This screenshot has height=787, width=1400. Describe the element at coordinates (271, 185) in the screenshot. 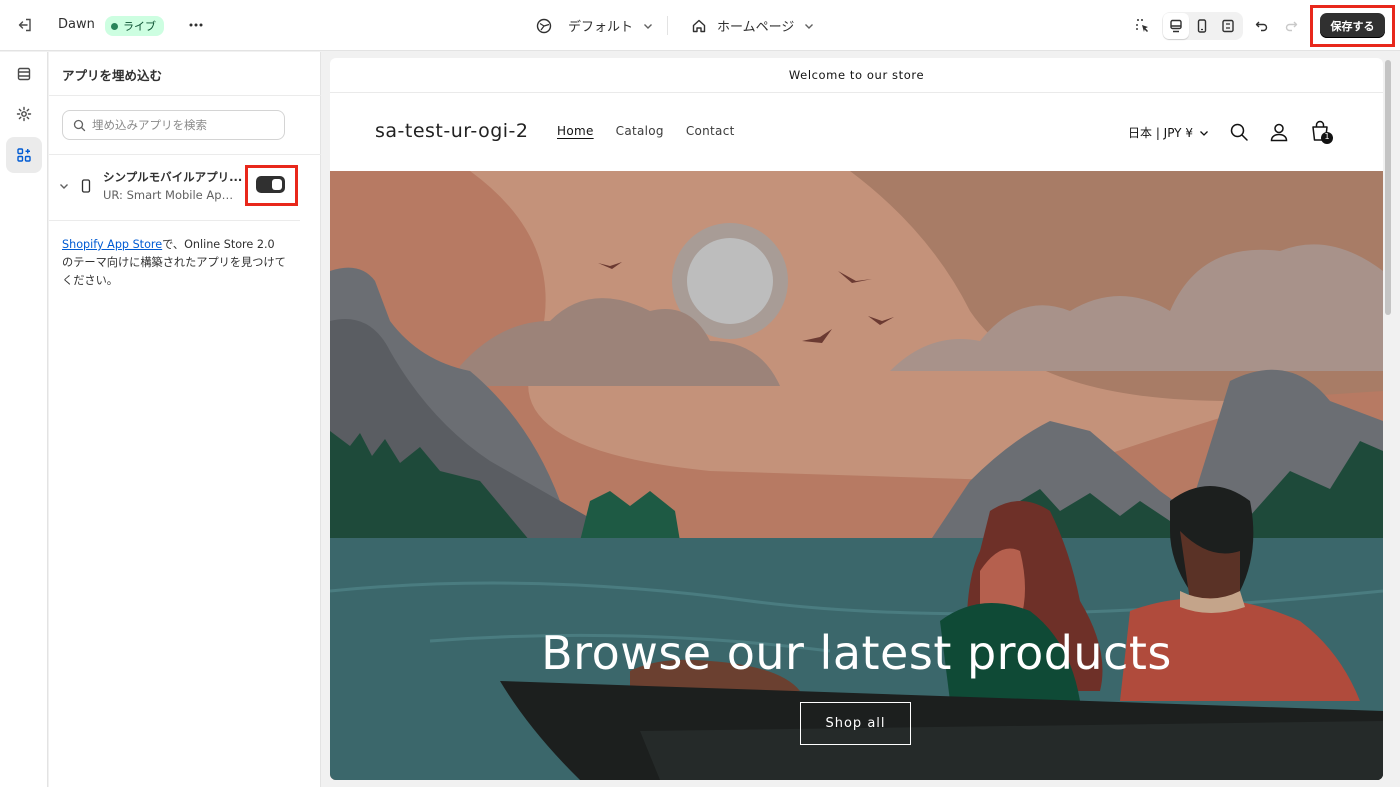

I see `highlight-toggle` at that location.